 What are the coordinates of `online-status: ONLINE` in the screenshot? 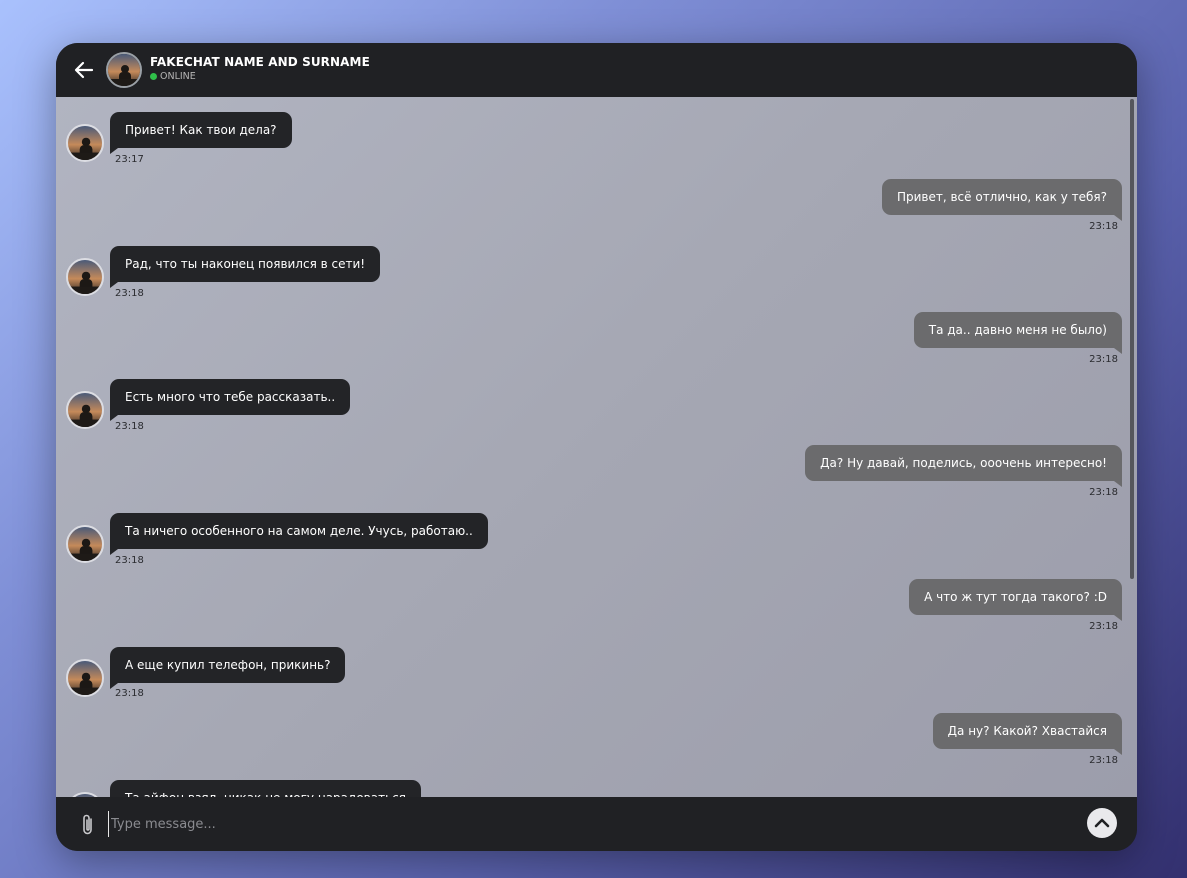 It's located at (173, 76).